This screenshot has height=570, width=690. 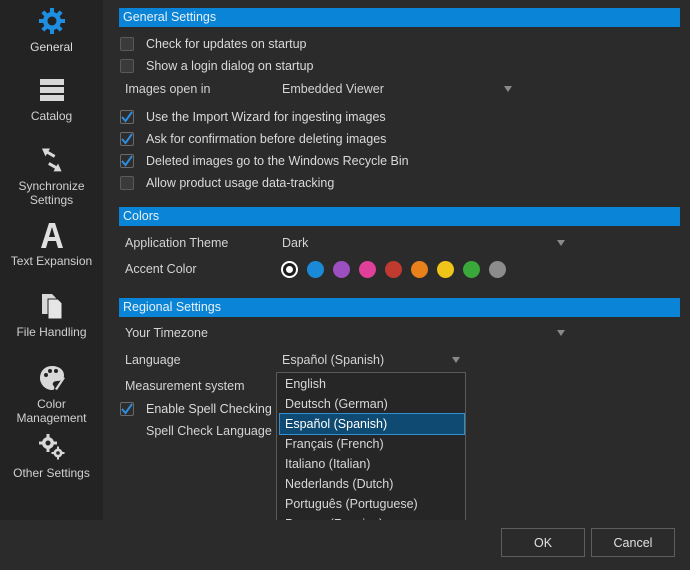 What do you see at coordinates (51, 176) in the screenshot?
I see `sidebar-item-synchronize: Synchronize Settings` at bounding box center [51, 176].